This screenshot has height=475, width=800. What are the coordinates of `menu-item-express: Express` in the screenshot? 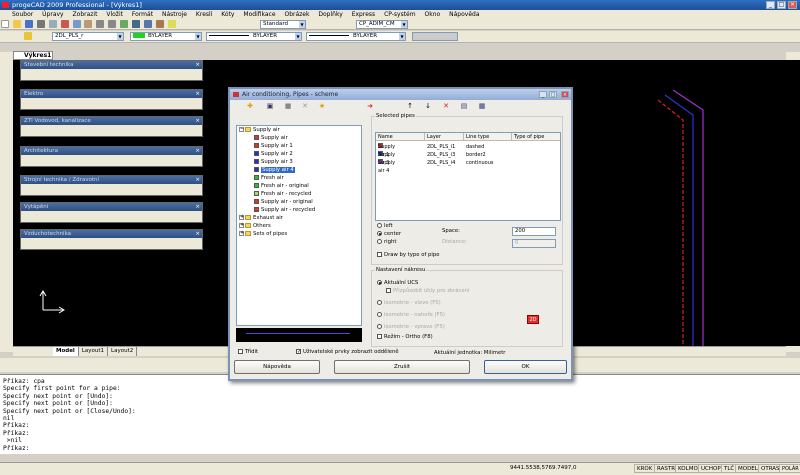 It's located at (363, 14).